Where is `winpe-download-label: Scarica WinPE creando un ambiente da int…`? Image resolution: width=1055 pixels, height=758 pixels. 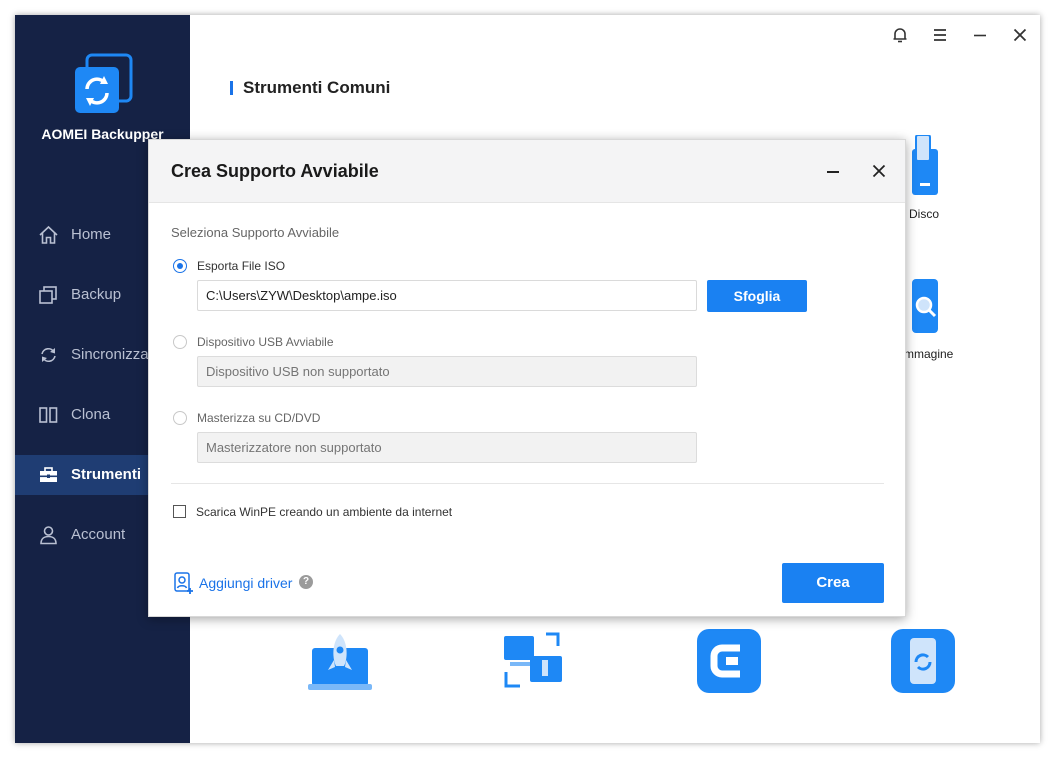 winpe-download-label: Scarica WinPE creando un ambiente da int… is located at coordinates (324, 512).